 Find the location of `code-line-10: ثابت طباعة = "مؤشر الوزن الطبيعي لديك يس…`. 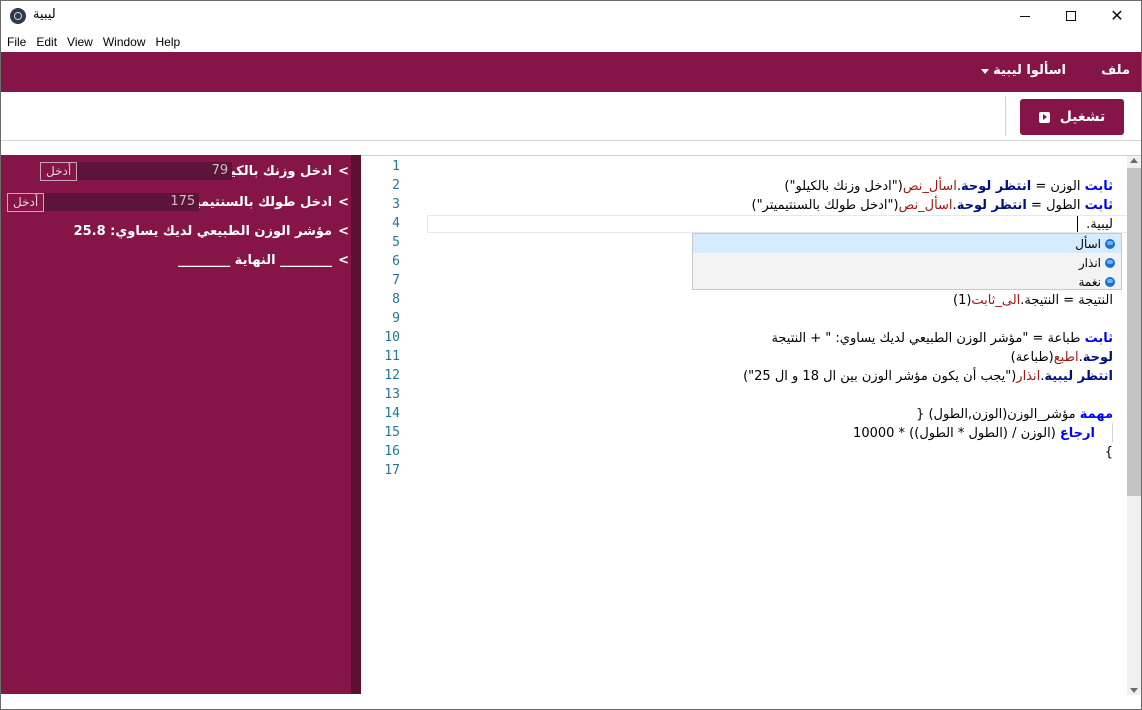

code-line-10: ثابت طباعة = "مؤشر الوزن الطبيعي لديك يس… is located at coordinates (942, 338).